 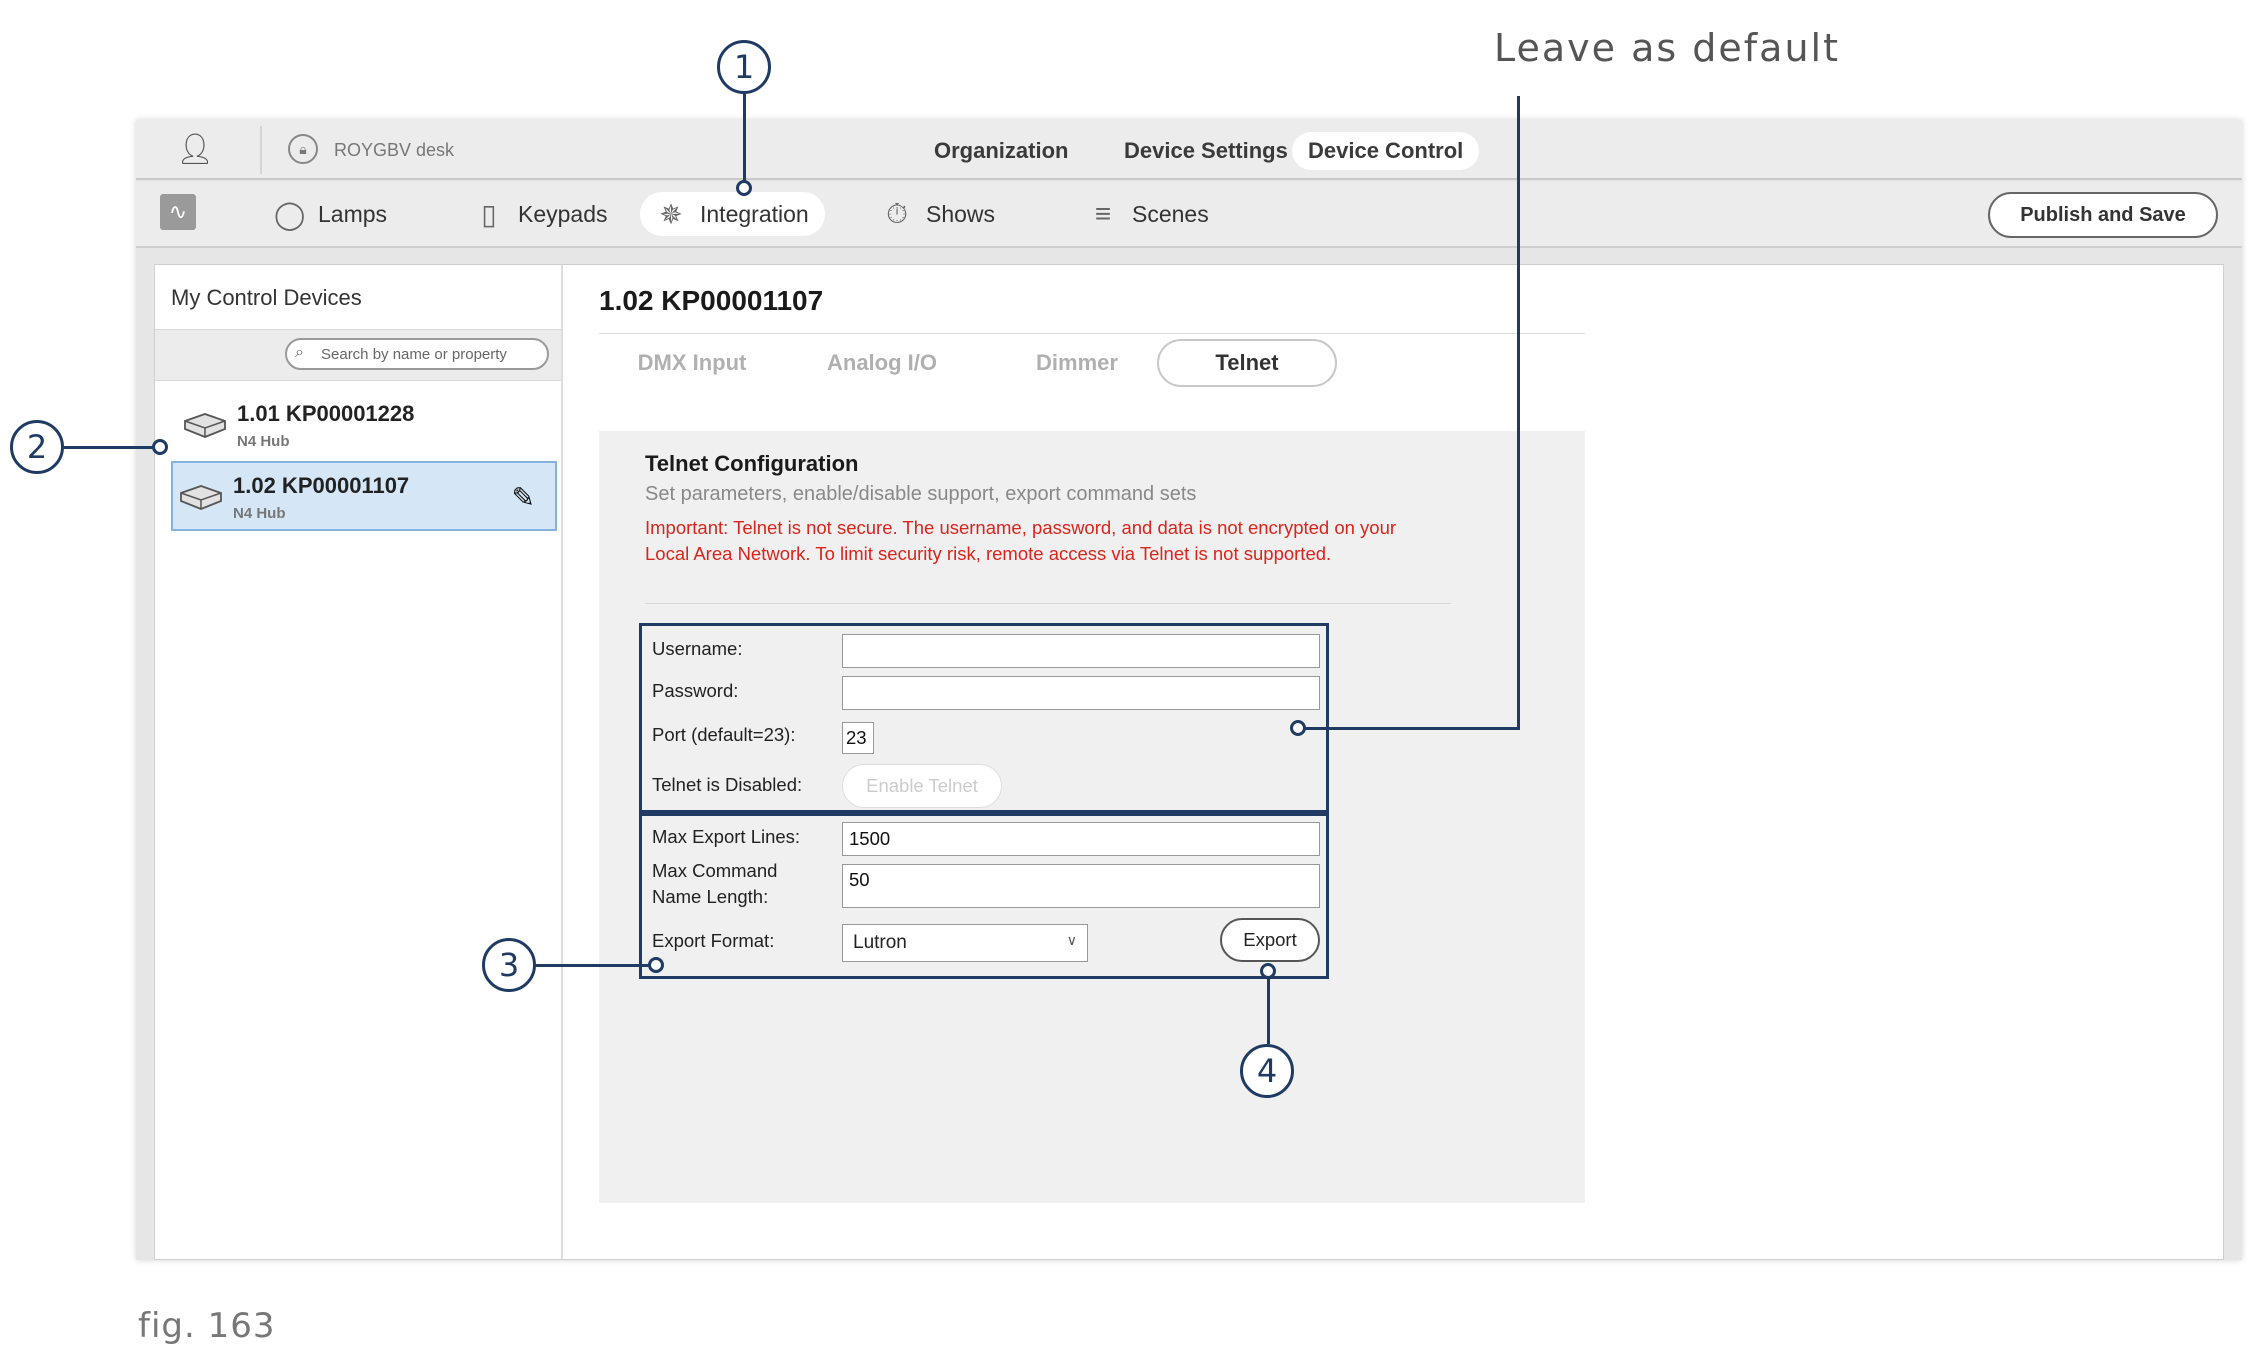 I want to click on device-item-1-01: 1.01 KP00001228 N4 Hub, so click(x=370, y=426).